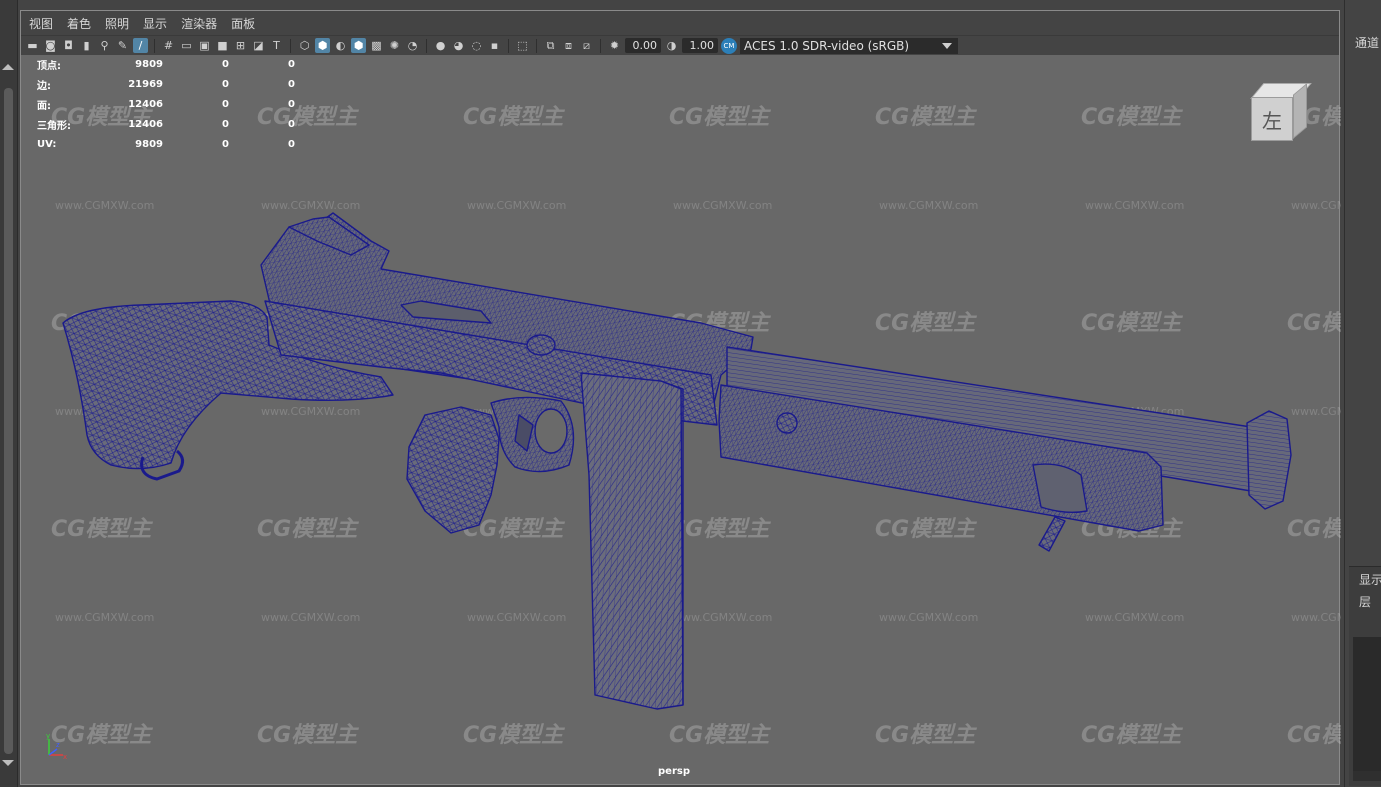 The image size is (1381, 787). Describe the element at coordinates (458, 45) in the screenshot. I see `motion-blur-icon: ◕` at that location.